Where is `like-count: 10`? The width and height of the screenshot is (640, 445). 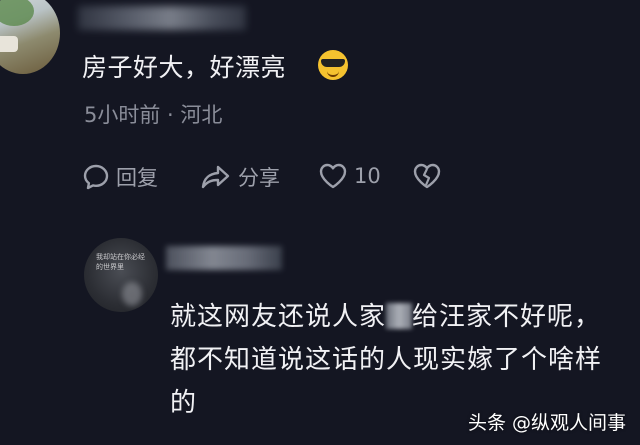 like-count: 10 is located at coordinates (367, 176).